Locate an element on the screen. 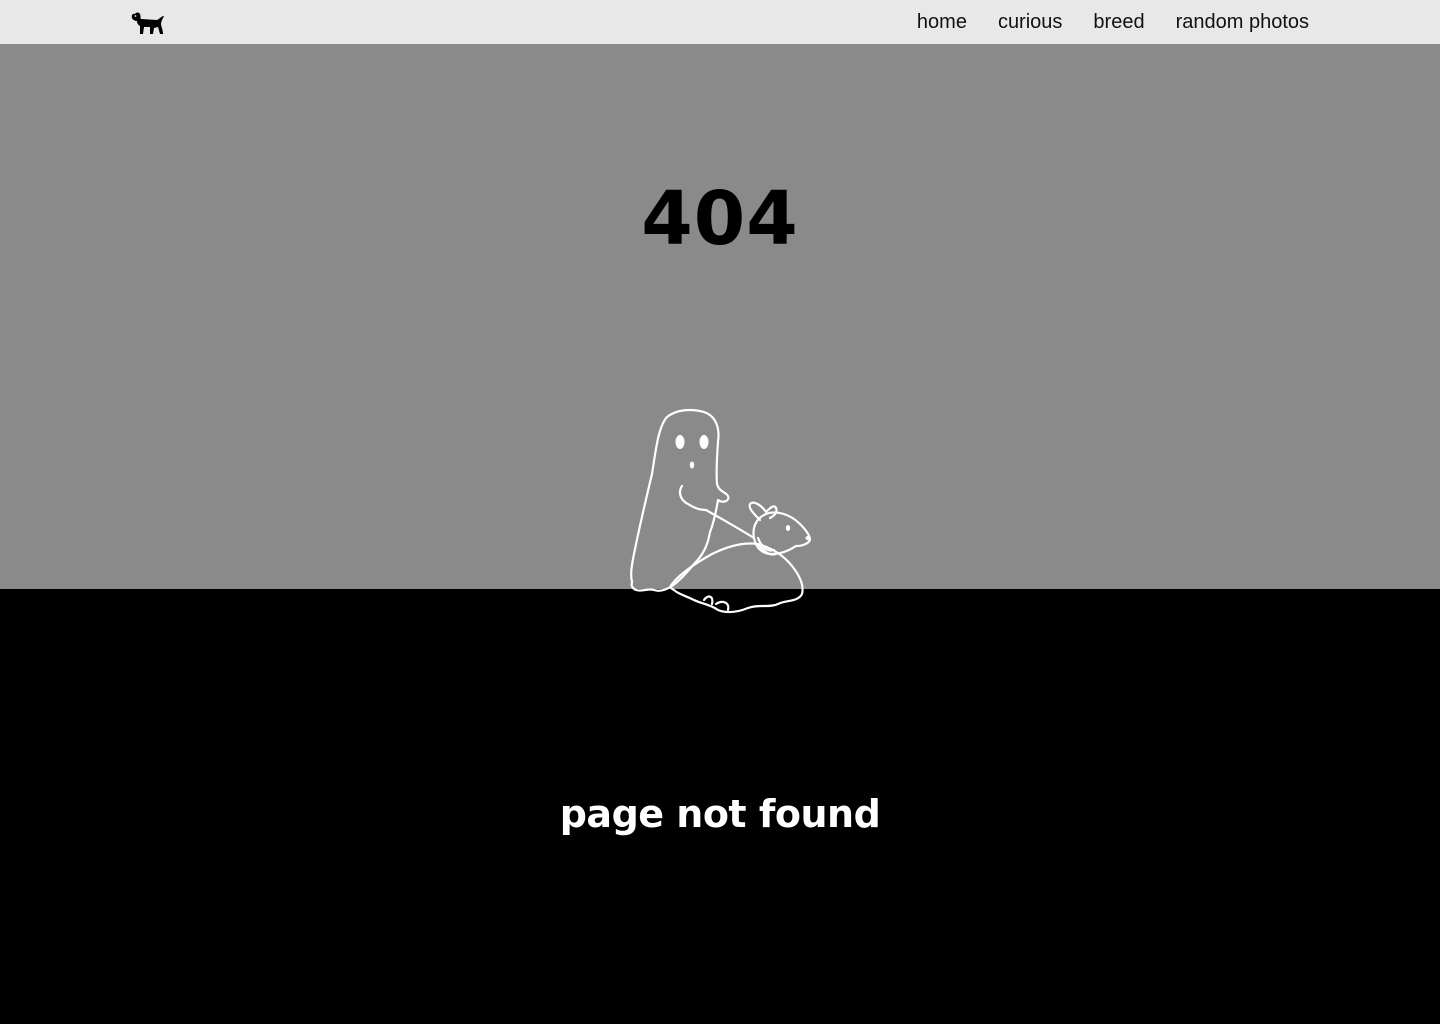 The height and width of the screenshot is (1024, 1440). error-message: page not found is located at coordinates (720, 814).